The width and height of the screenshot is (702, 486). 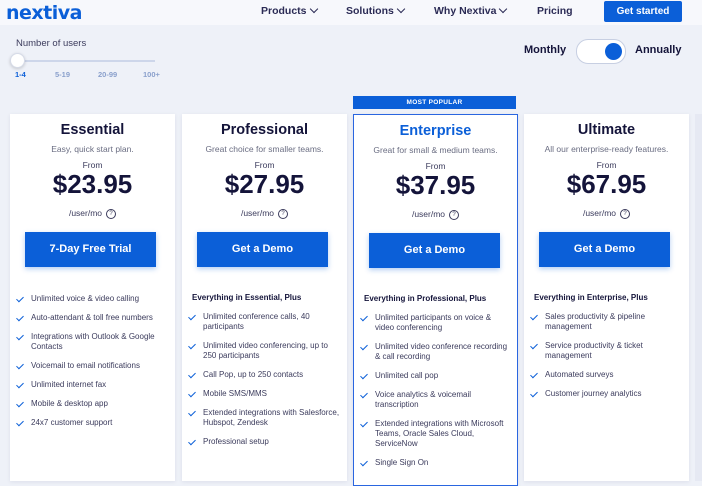 I want to click on feature-item: Mobile & desktop app, so click(x=92, y=404).